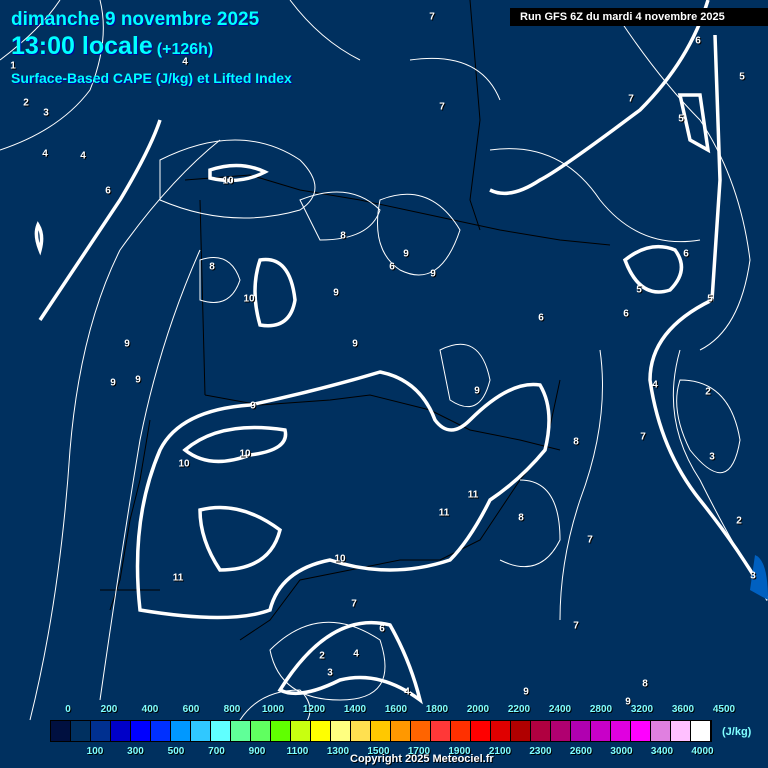 This screenshot has height=768, width=768. I want to click on legend-tick-bottom: 100, so click(95, 751).